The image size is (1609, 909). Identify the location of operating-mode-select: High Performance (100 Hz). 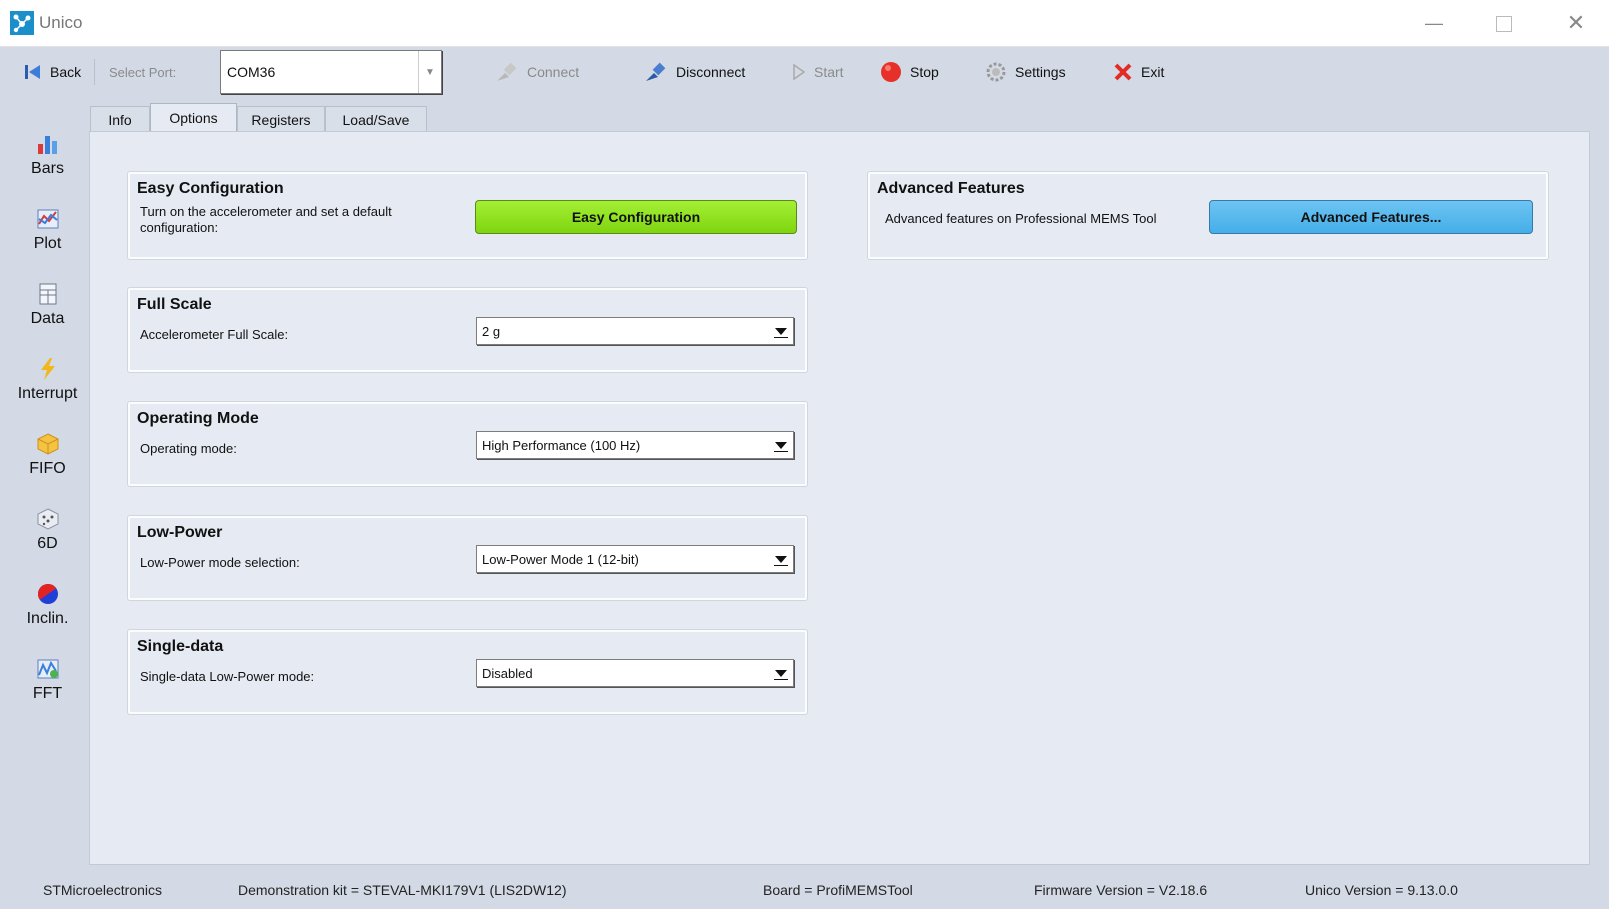
(635, 445).